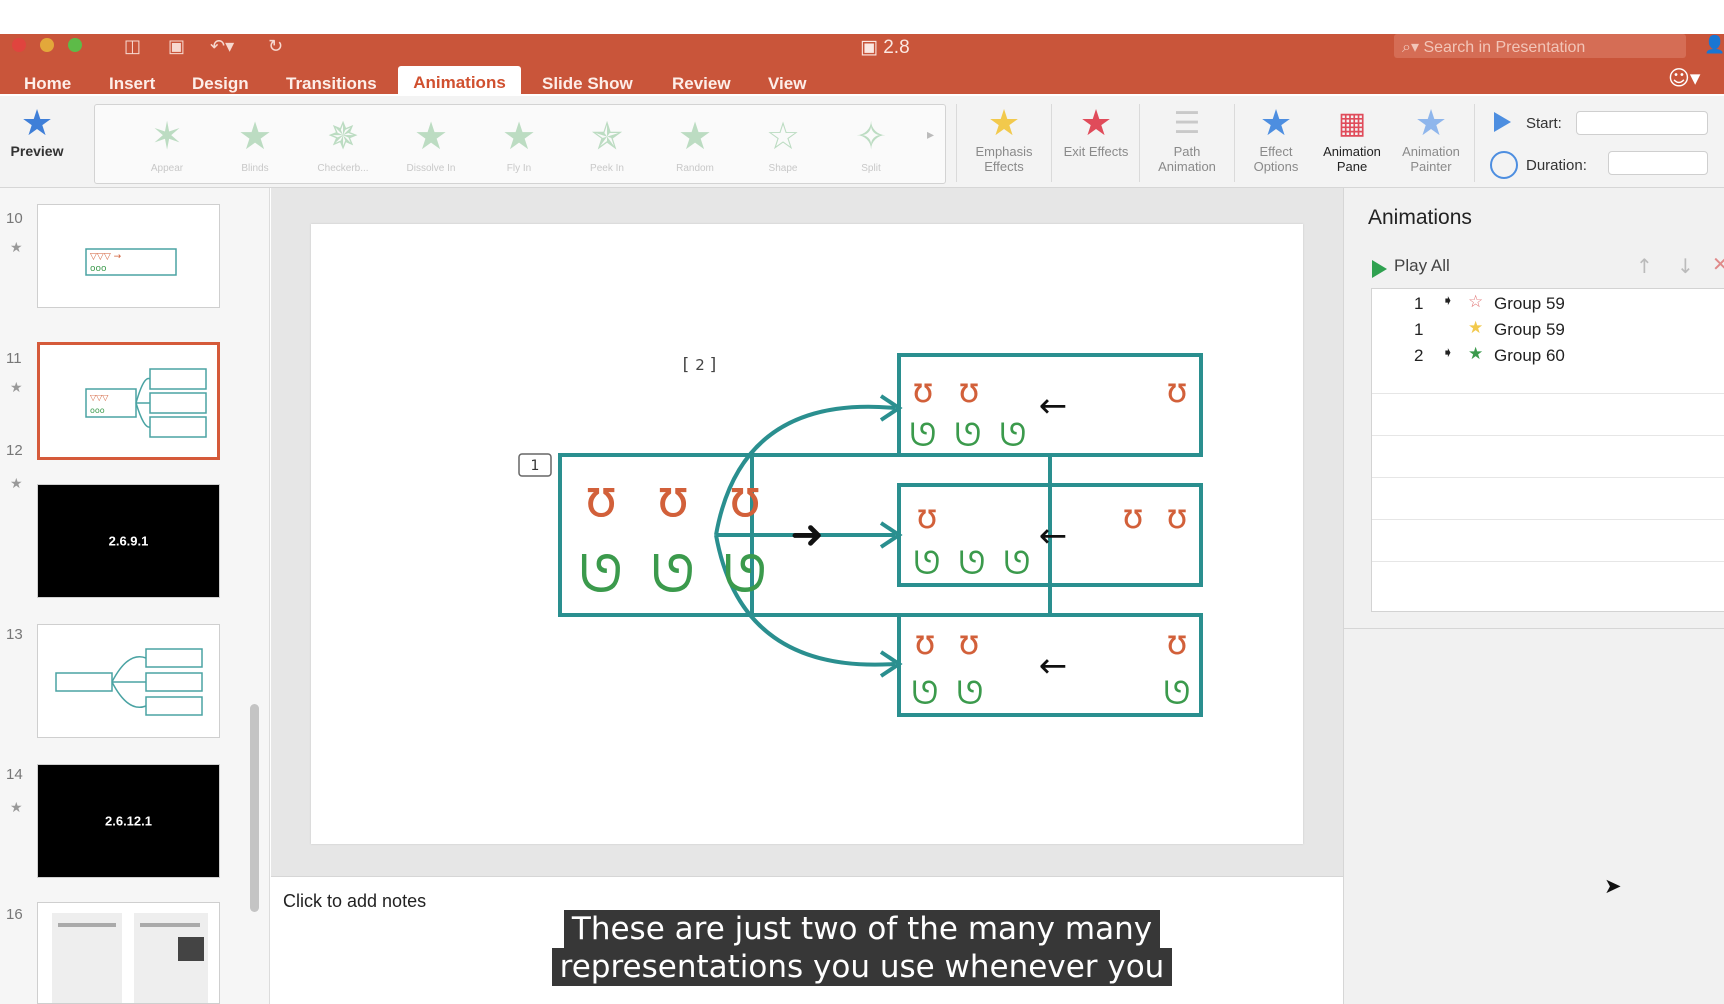  I want to click on save-icon: ▣, so click(176, 46).